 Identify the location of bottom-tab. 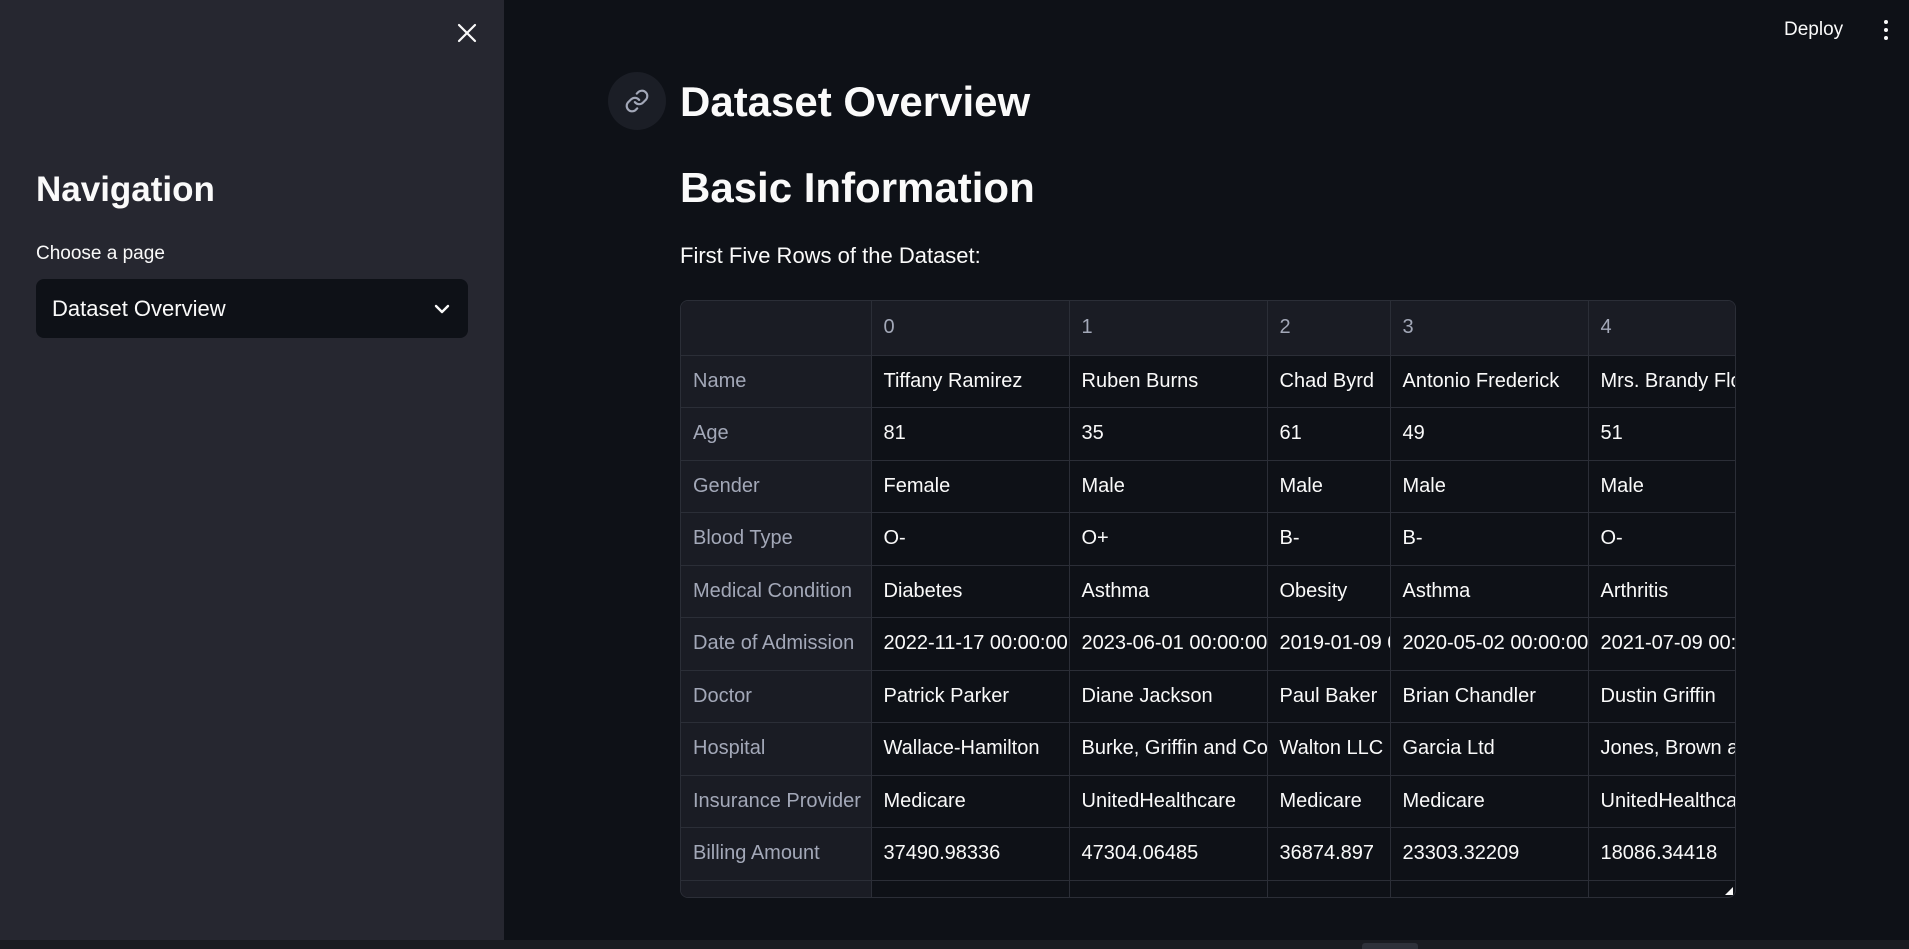
(1390, 946).